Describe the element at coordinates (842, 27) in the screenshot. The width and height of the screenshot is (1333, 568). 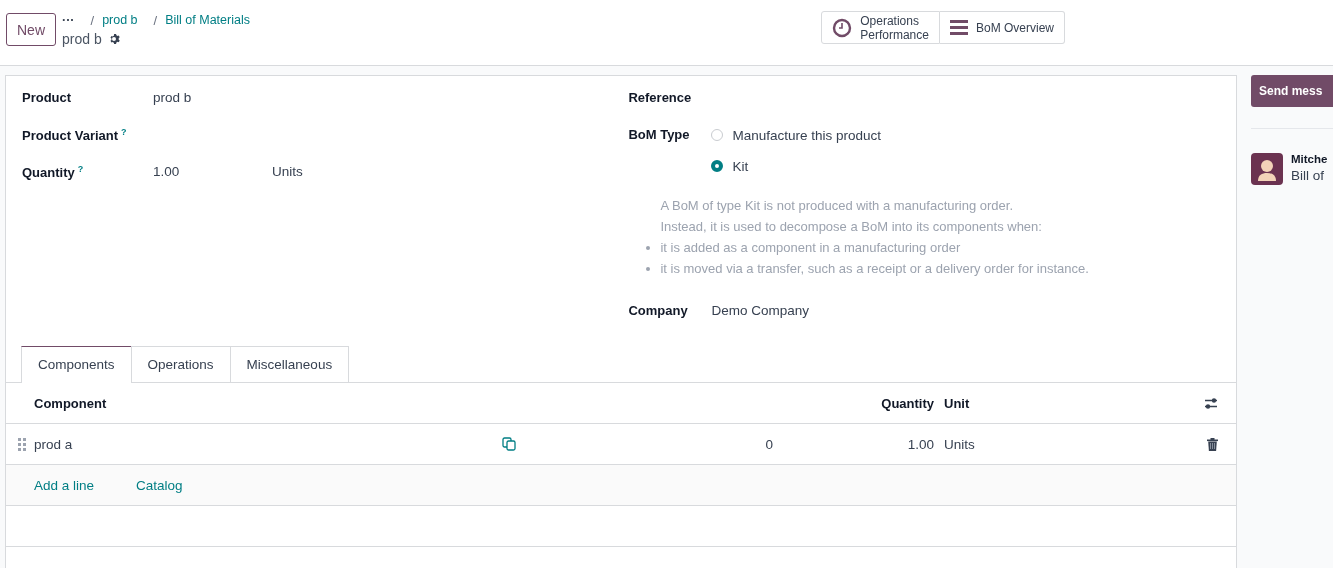
I see `clock-icon` at that location.